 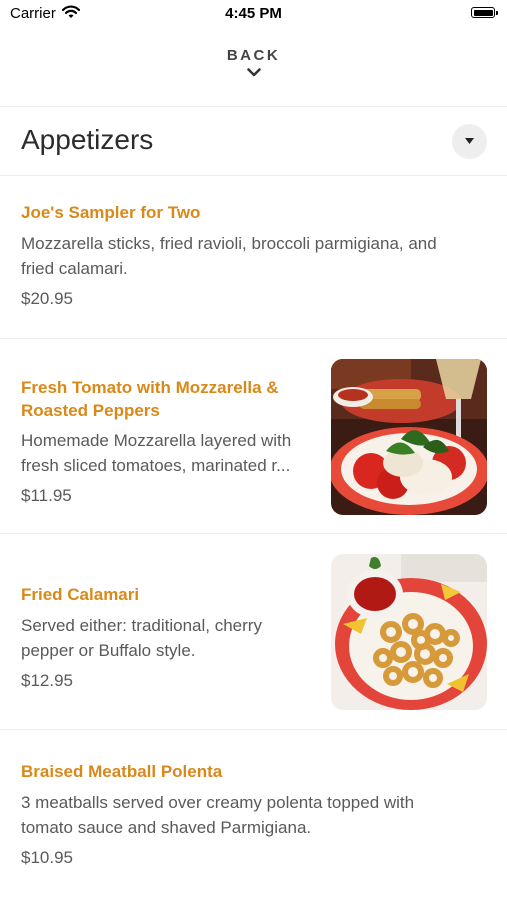 What do you see at coordinates (47, 298) in the screenshot?
I see `item-price: $20.95` at bounding box center [47, 298].